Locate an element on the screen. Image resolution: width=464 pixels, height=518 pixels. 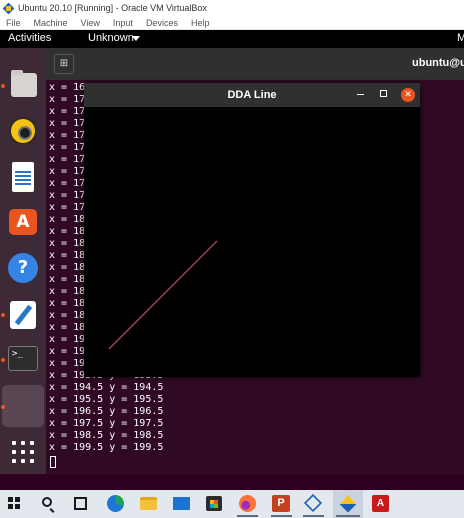
powerpoint-icon: P is located at coordinates (281, 503).